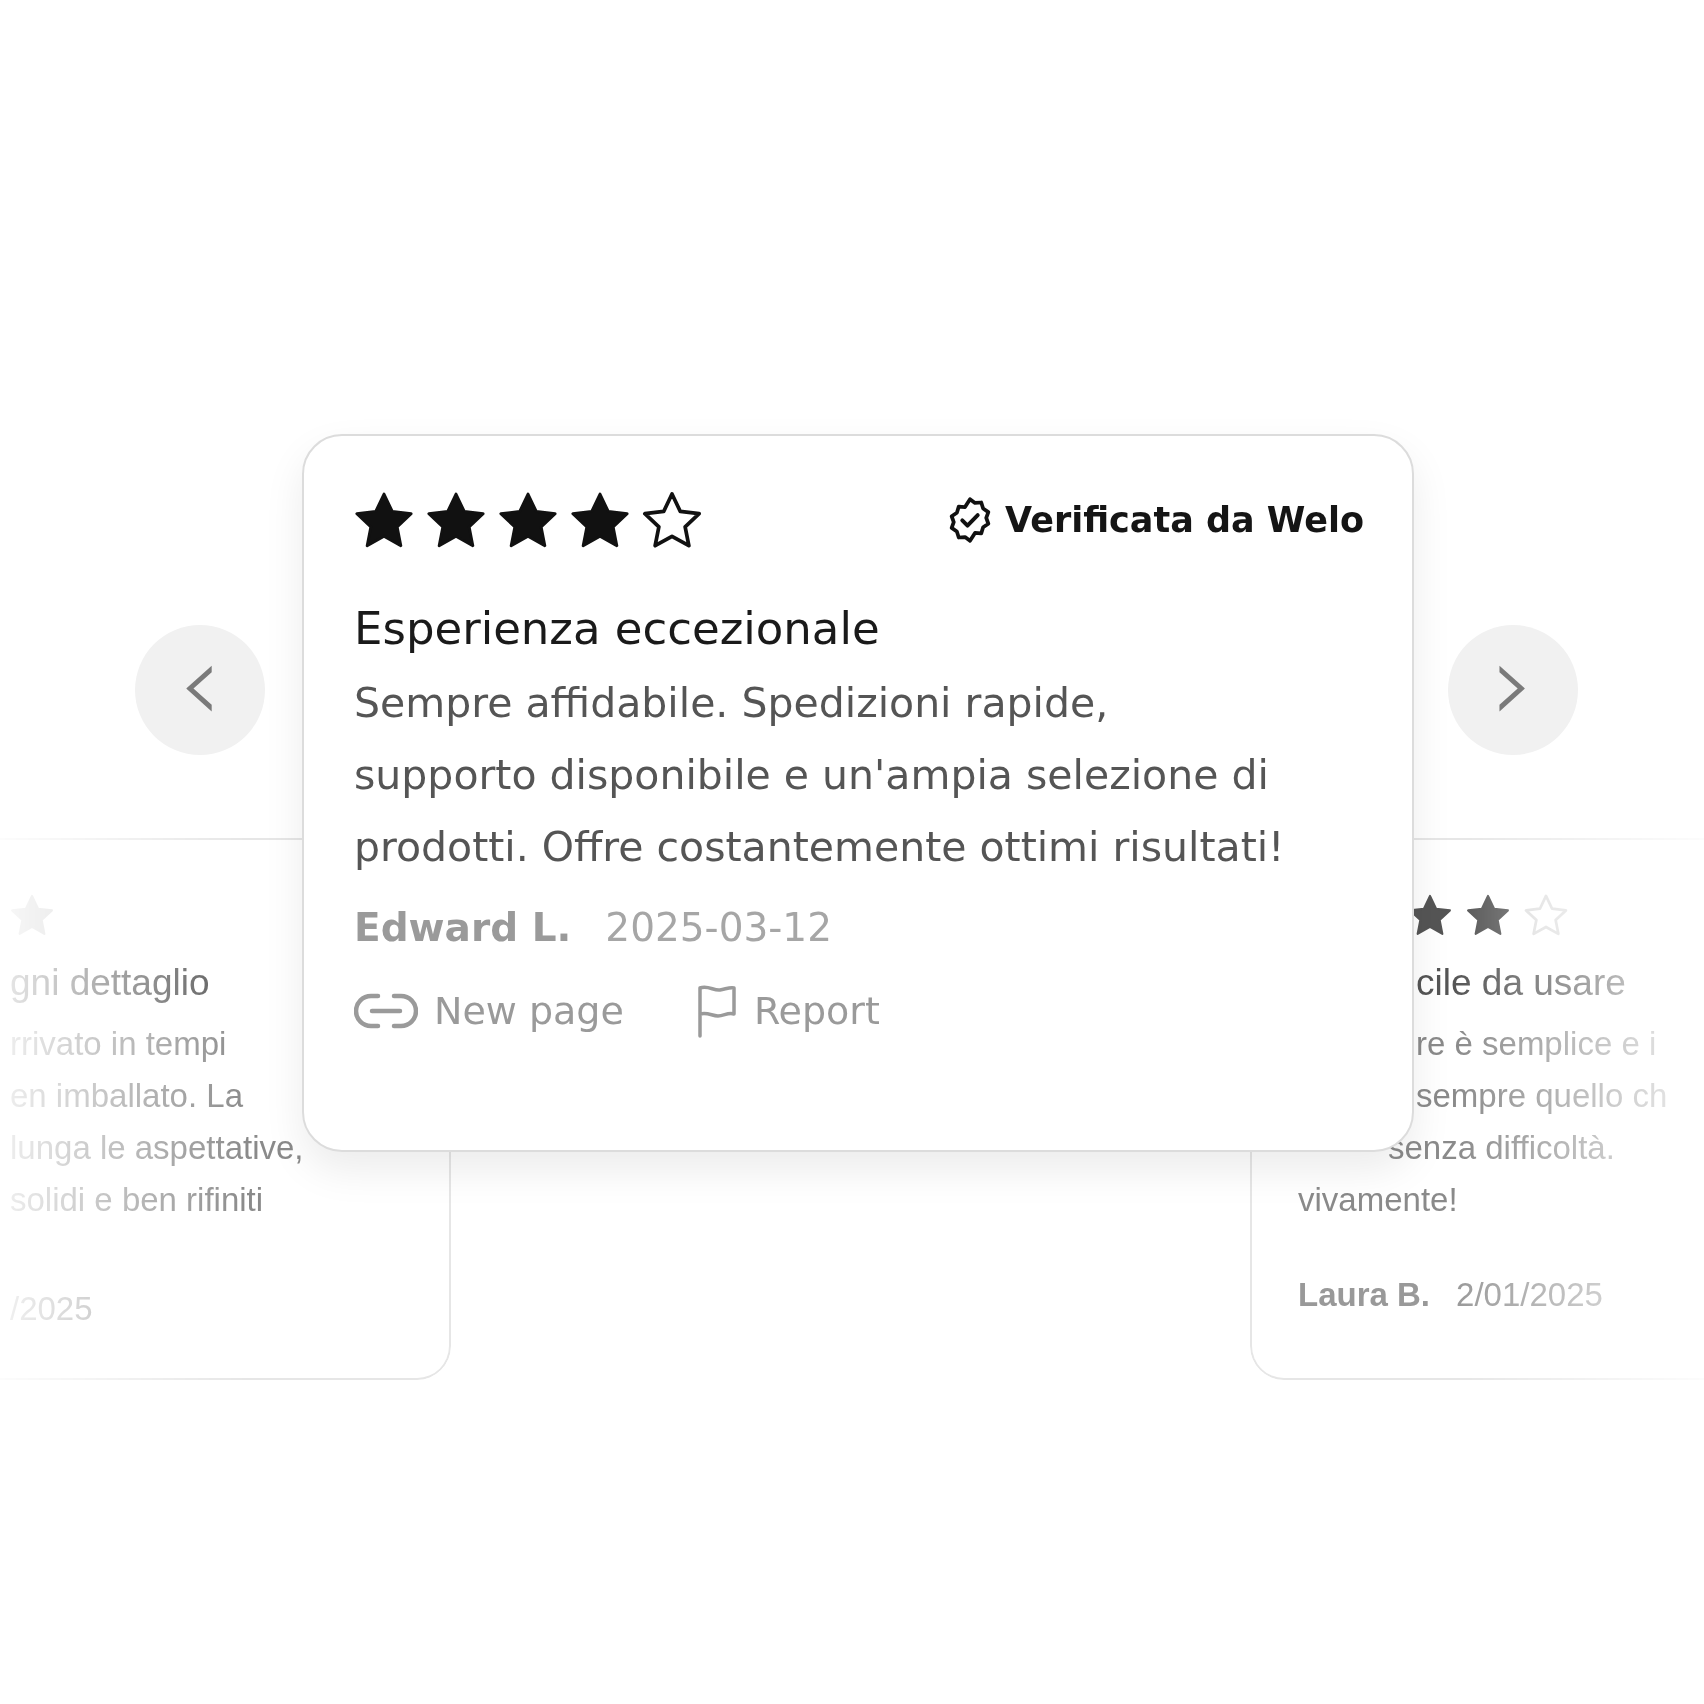 The width and height of the screenshot is (1704, 1704). Describe the element at coordinates (718, 927) in the screenshot. I see `review-date: 2025-03-12` at that location.